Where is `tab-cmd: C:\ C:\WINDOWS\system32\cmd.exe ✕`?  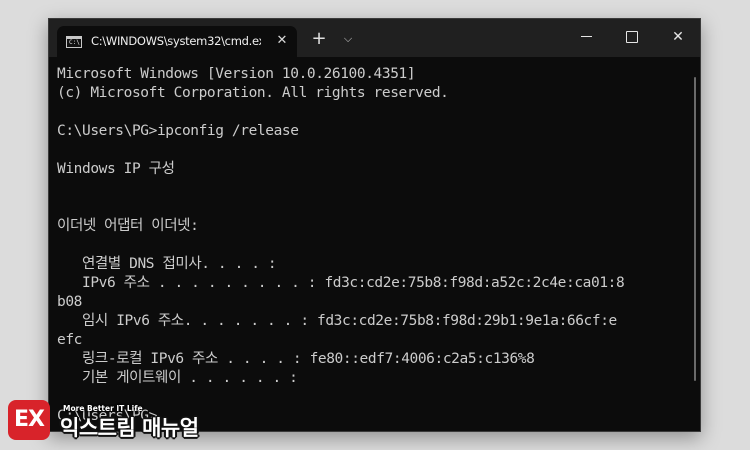 tab-cmd: C:\ C:\WINDOWS\system32\cmd.exe ✕ is located at coordinates (177, 41).